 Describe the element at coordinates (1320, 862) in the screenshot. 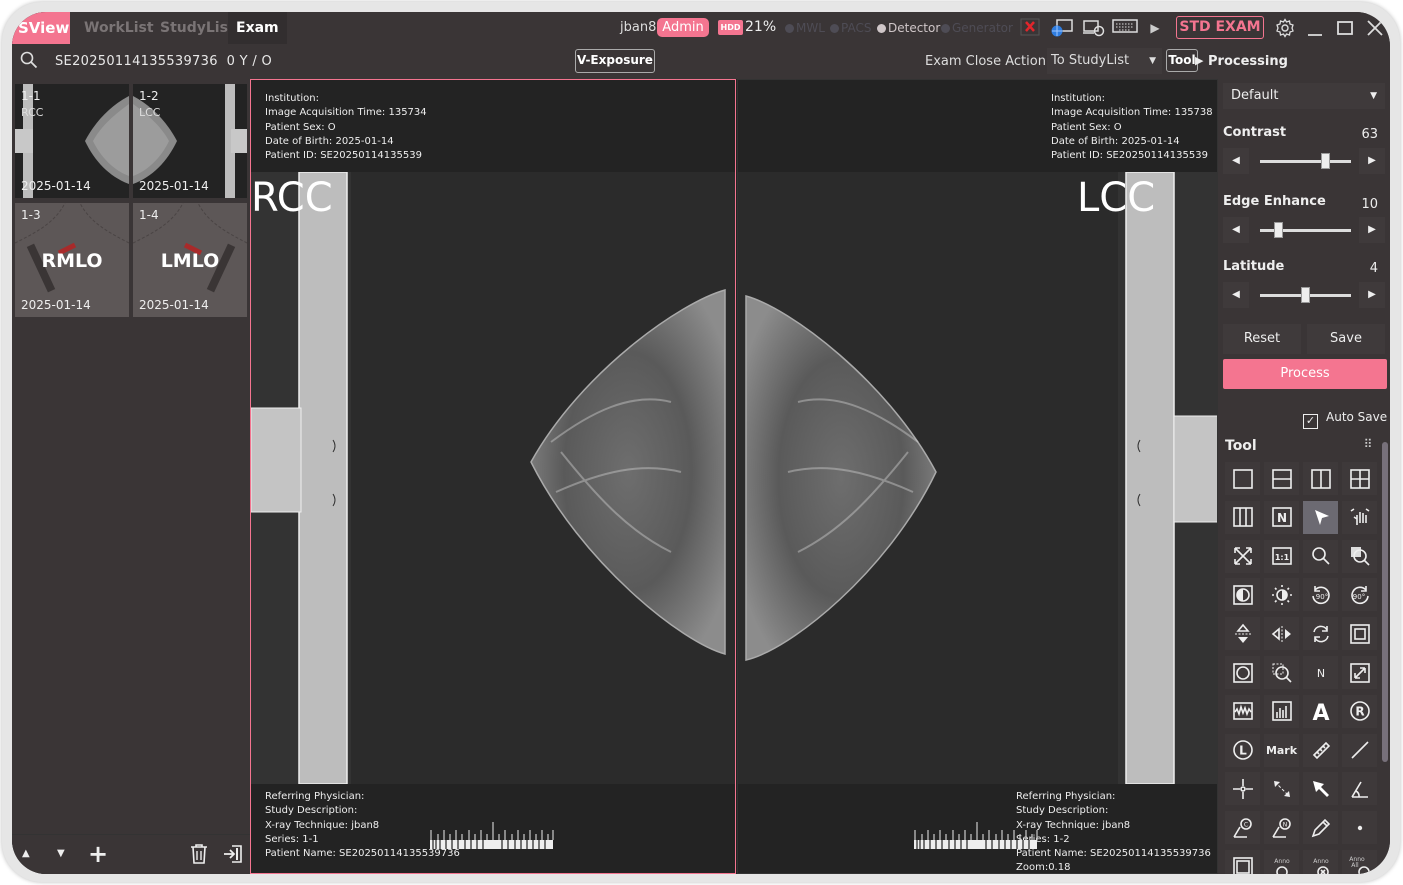

I see `tool-anno-delete: Anno` at that location.